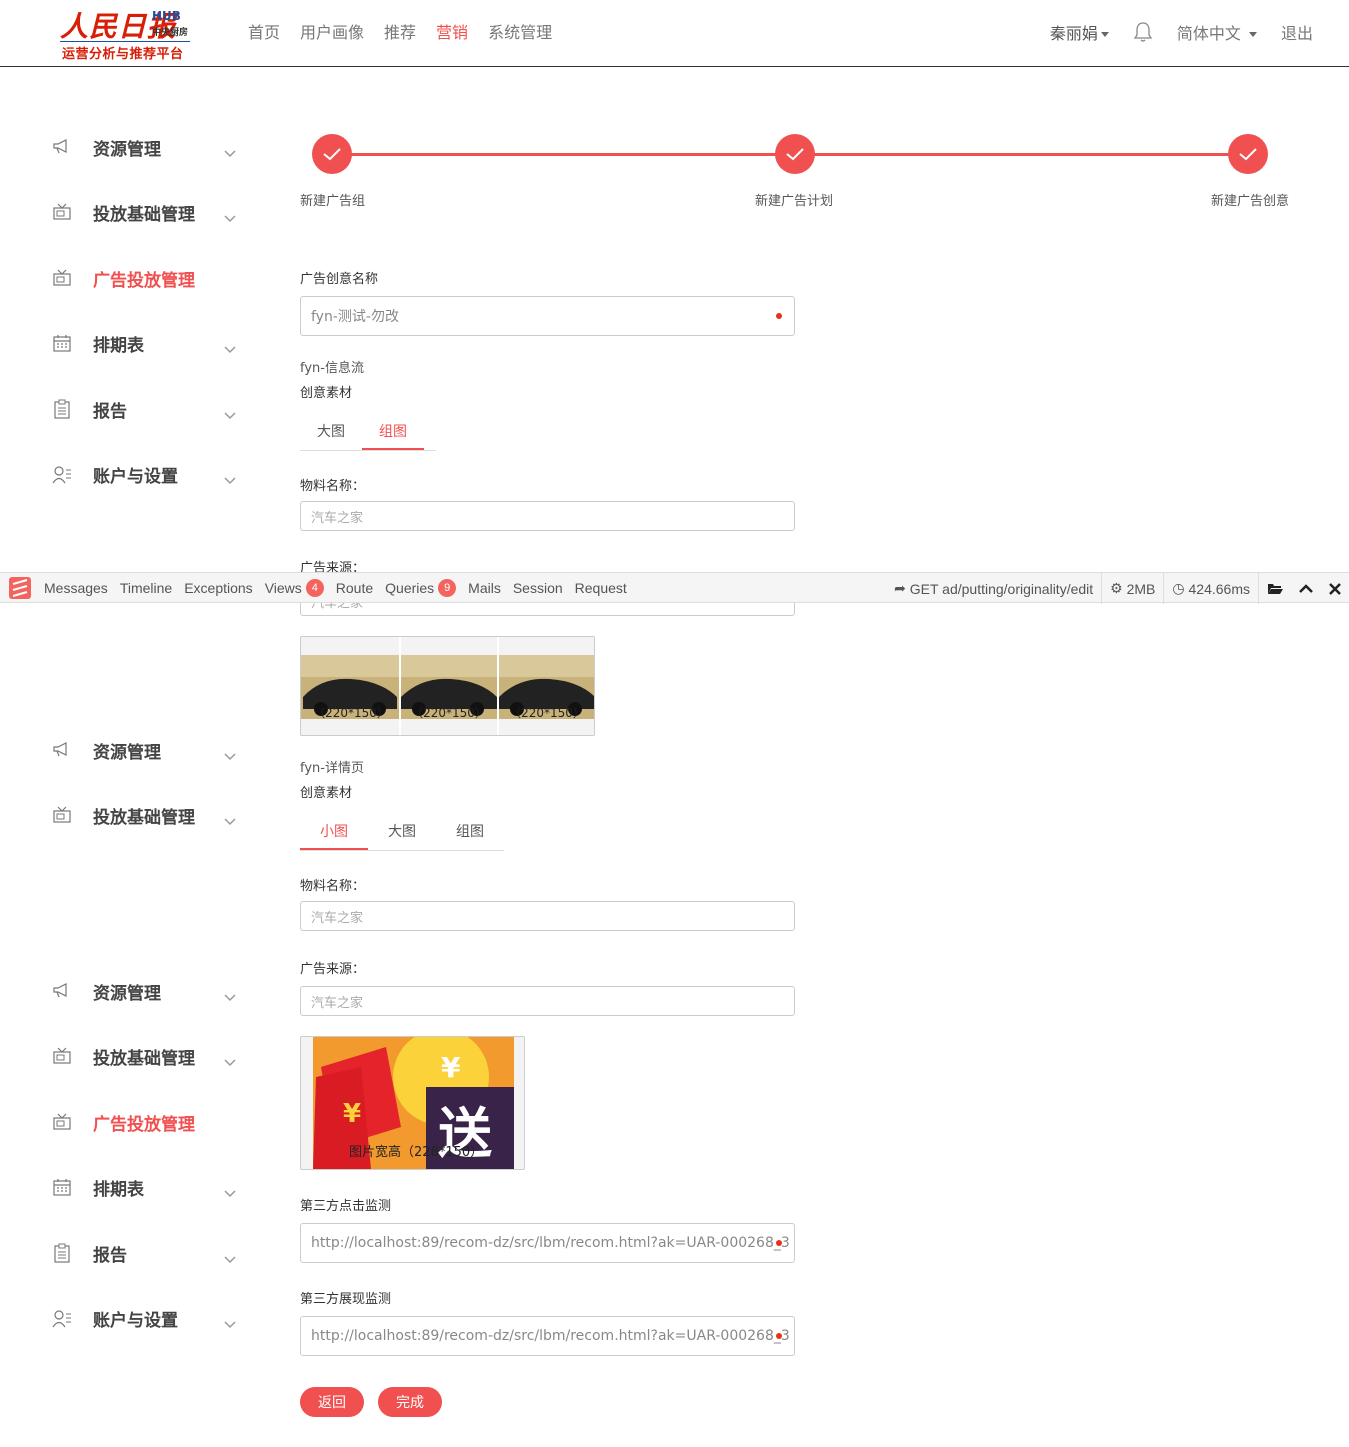  I want to click on creative-name-input: fyn-测试-勿改, so click(547, 316).